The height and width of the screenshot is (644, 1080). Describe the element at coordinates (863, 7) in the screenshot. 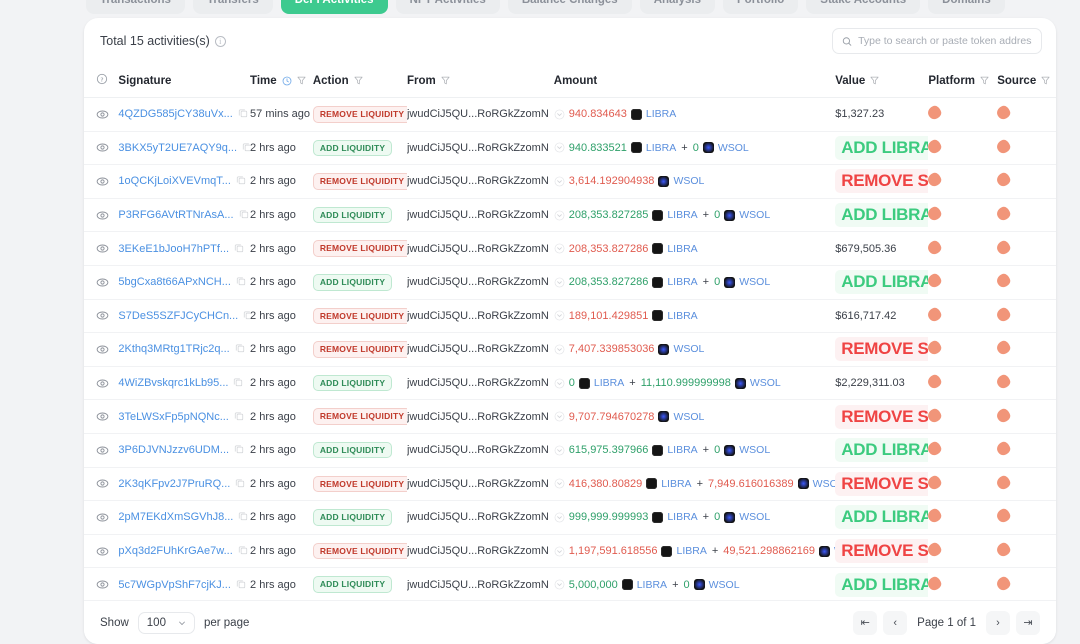

I see `tab-stake-accounts: Stake Accounts` at that location.